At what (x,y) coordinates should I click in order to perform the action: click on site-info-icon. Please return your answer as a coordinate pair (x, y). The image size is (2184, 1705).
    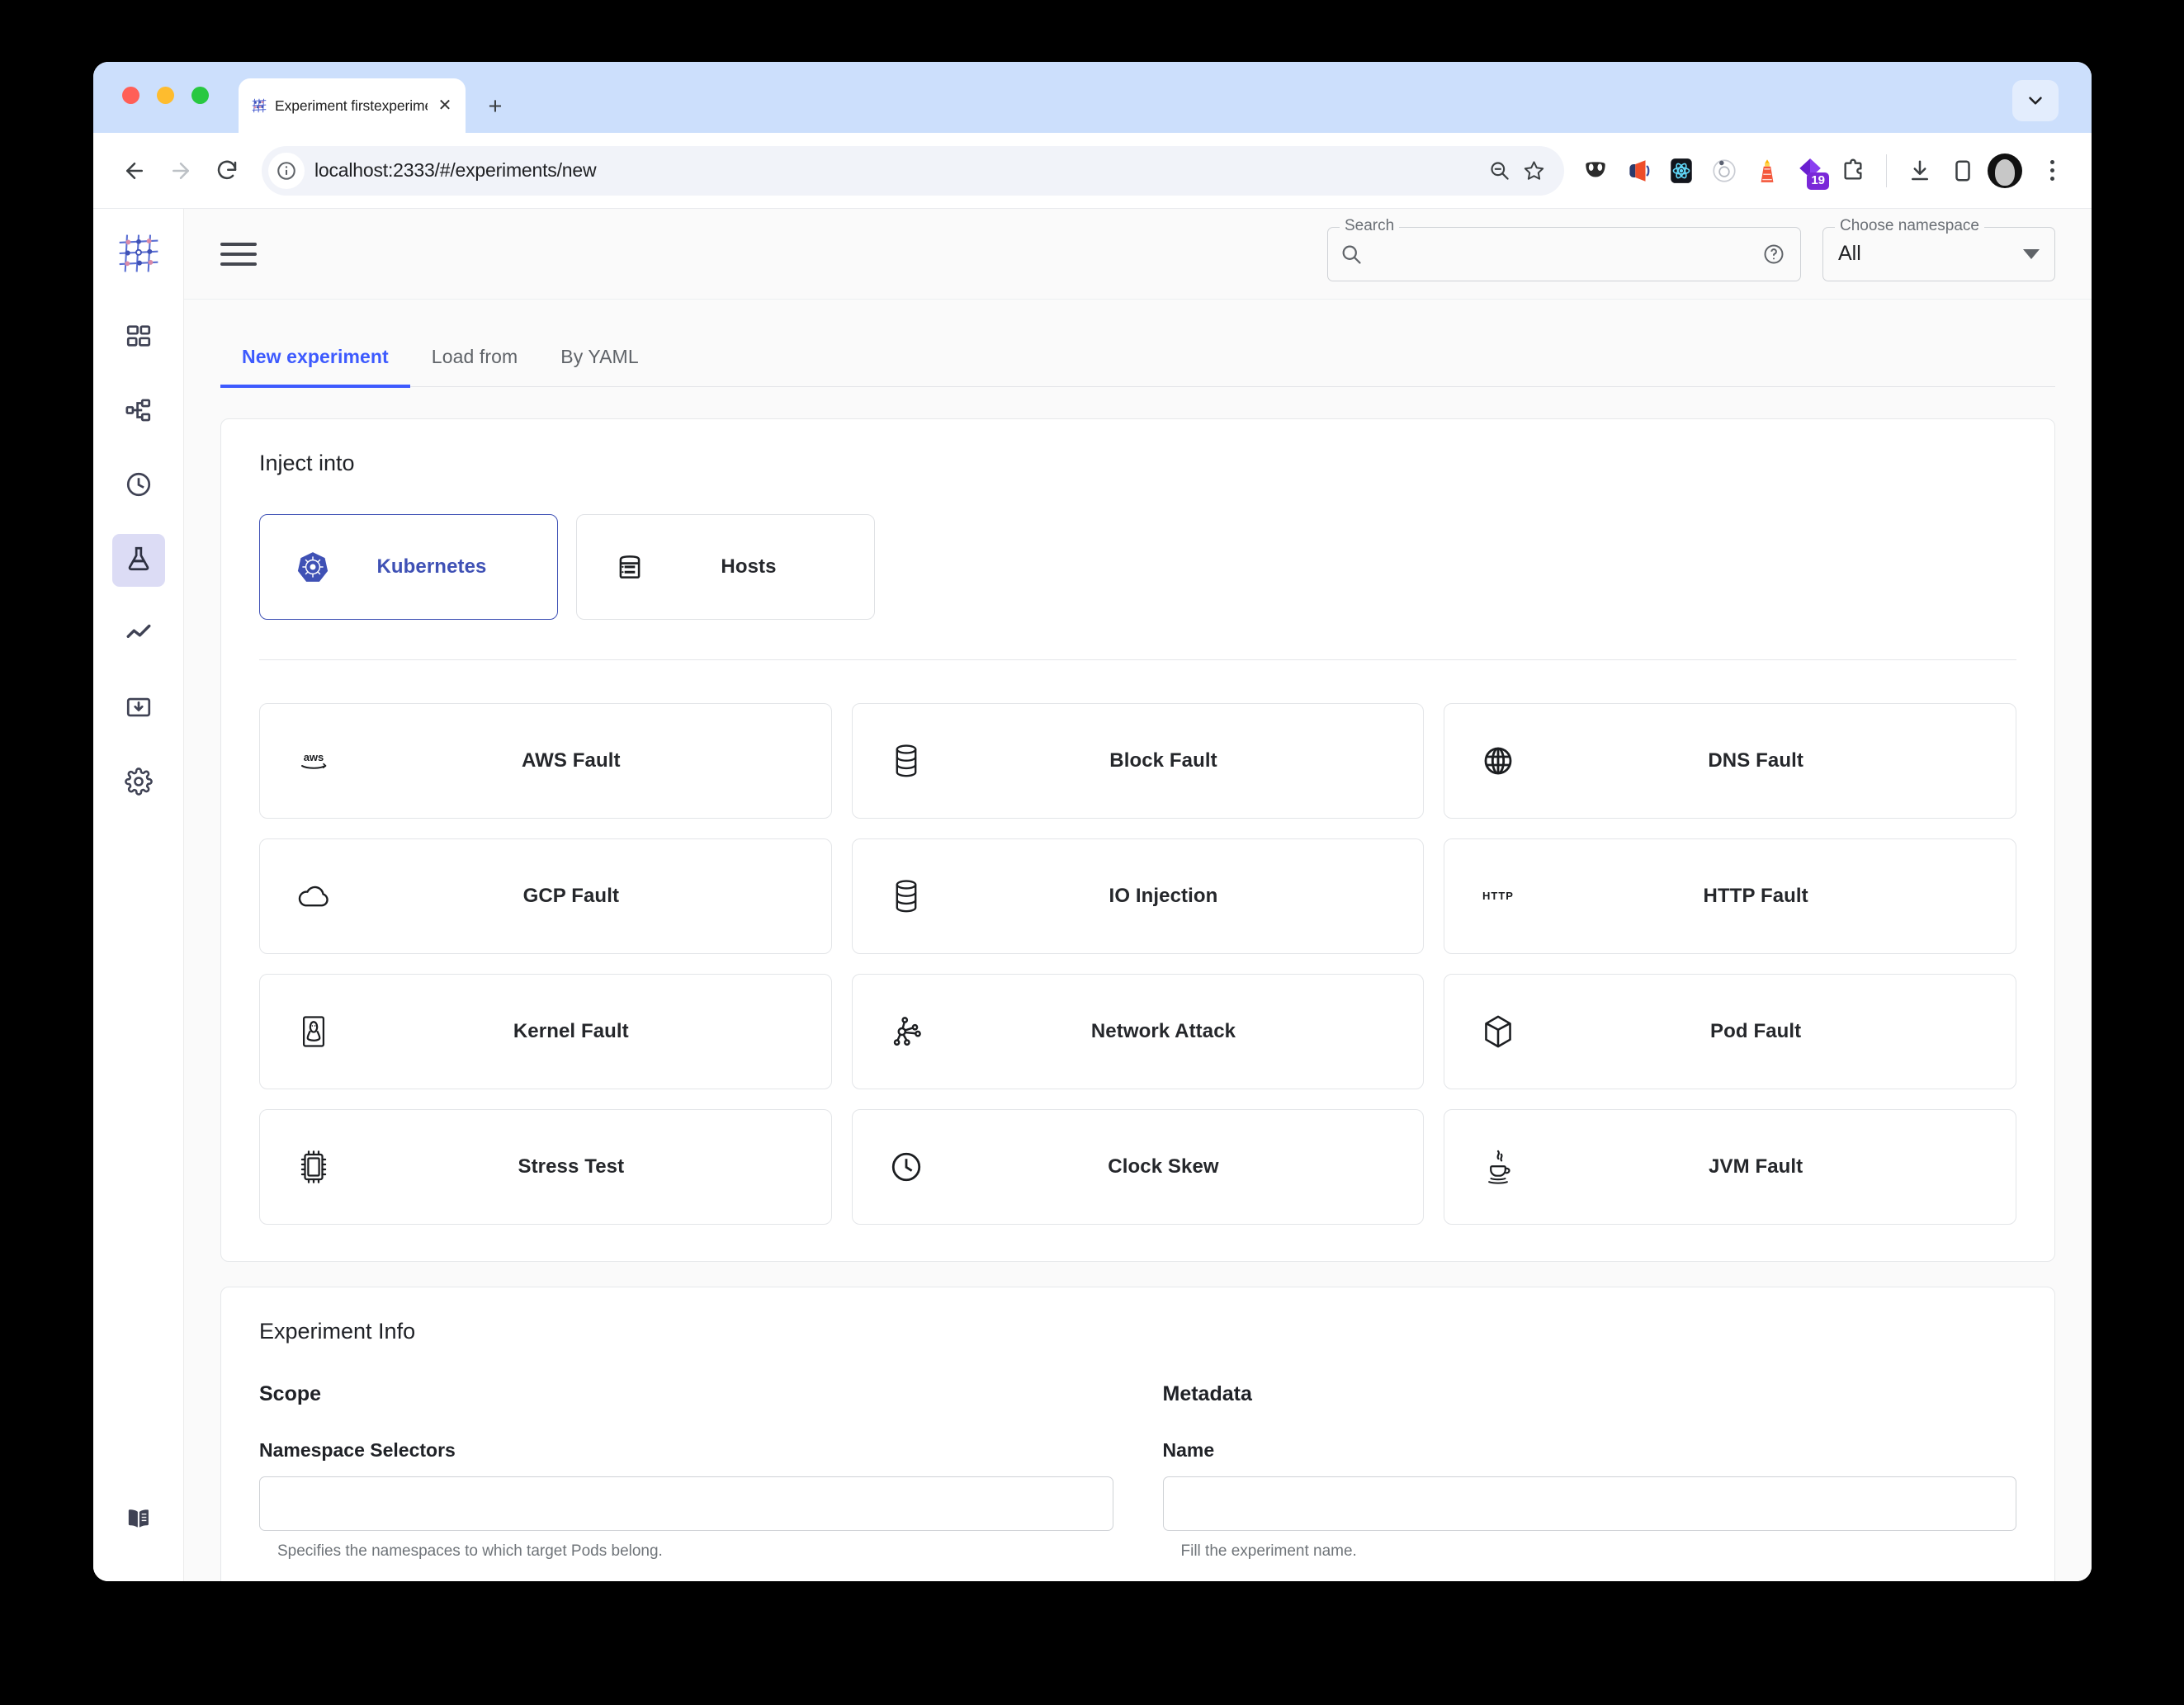
    Looking at the image, I should click on (286, 170).